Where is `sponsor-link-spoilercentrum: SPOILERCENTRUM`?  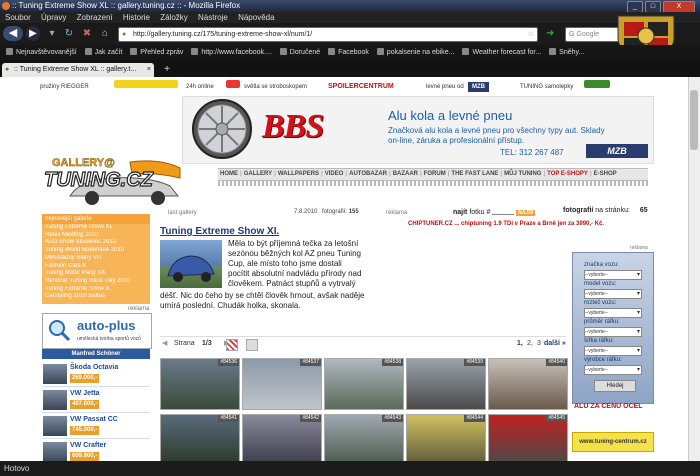
sponsor-link-spoilercentrum: SPOILERCENTRUM is located at coordinates (361, 87).